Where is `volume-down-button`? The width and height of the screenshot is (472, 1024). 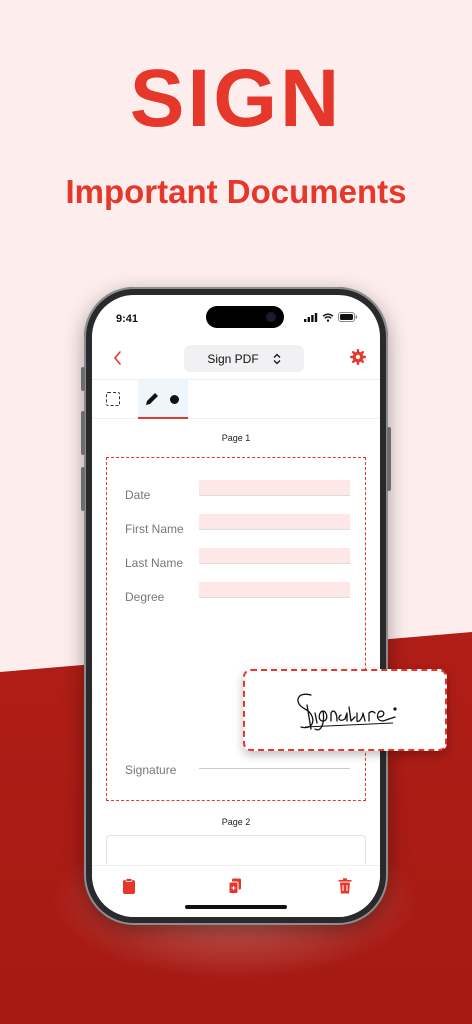
volume-down-button is located at coordinates (83, 489).